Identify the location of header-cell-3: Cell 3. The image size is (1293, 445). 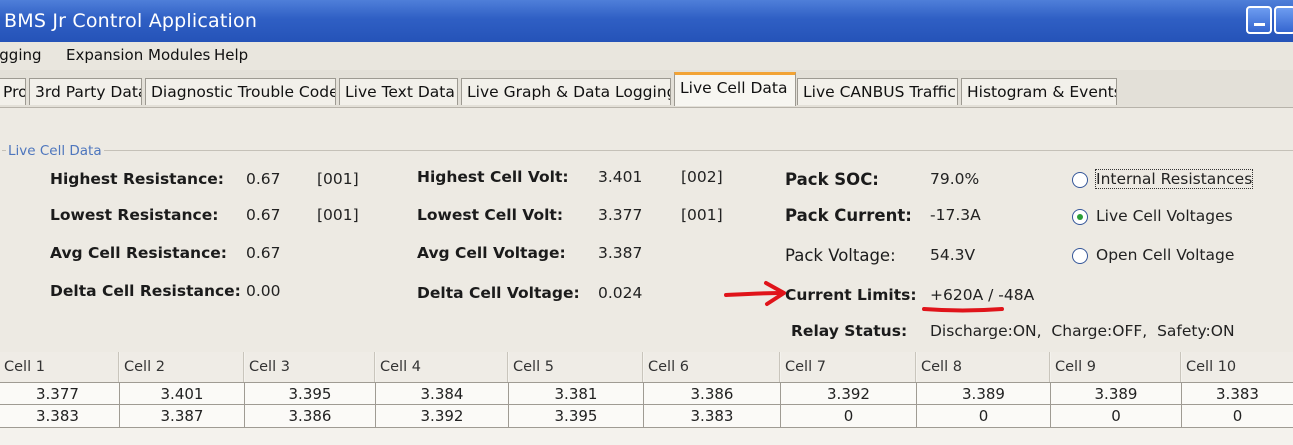
(310, 367).